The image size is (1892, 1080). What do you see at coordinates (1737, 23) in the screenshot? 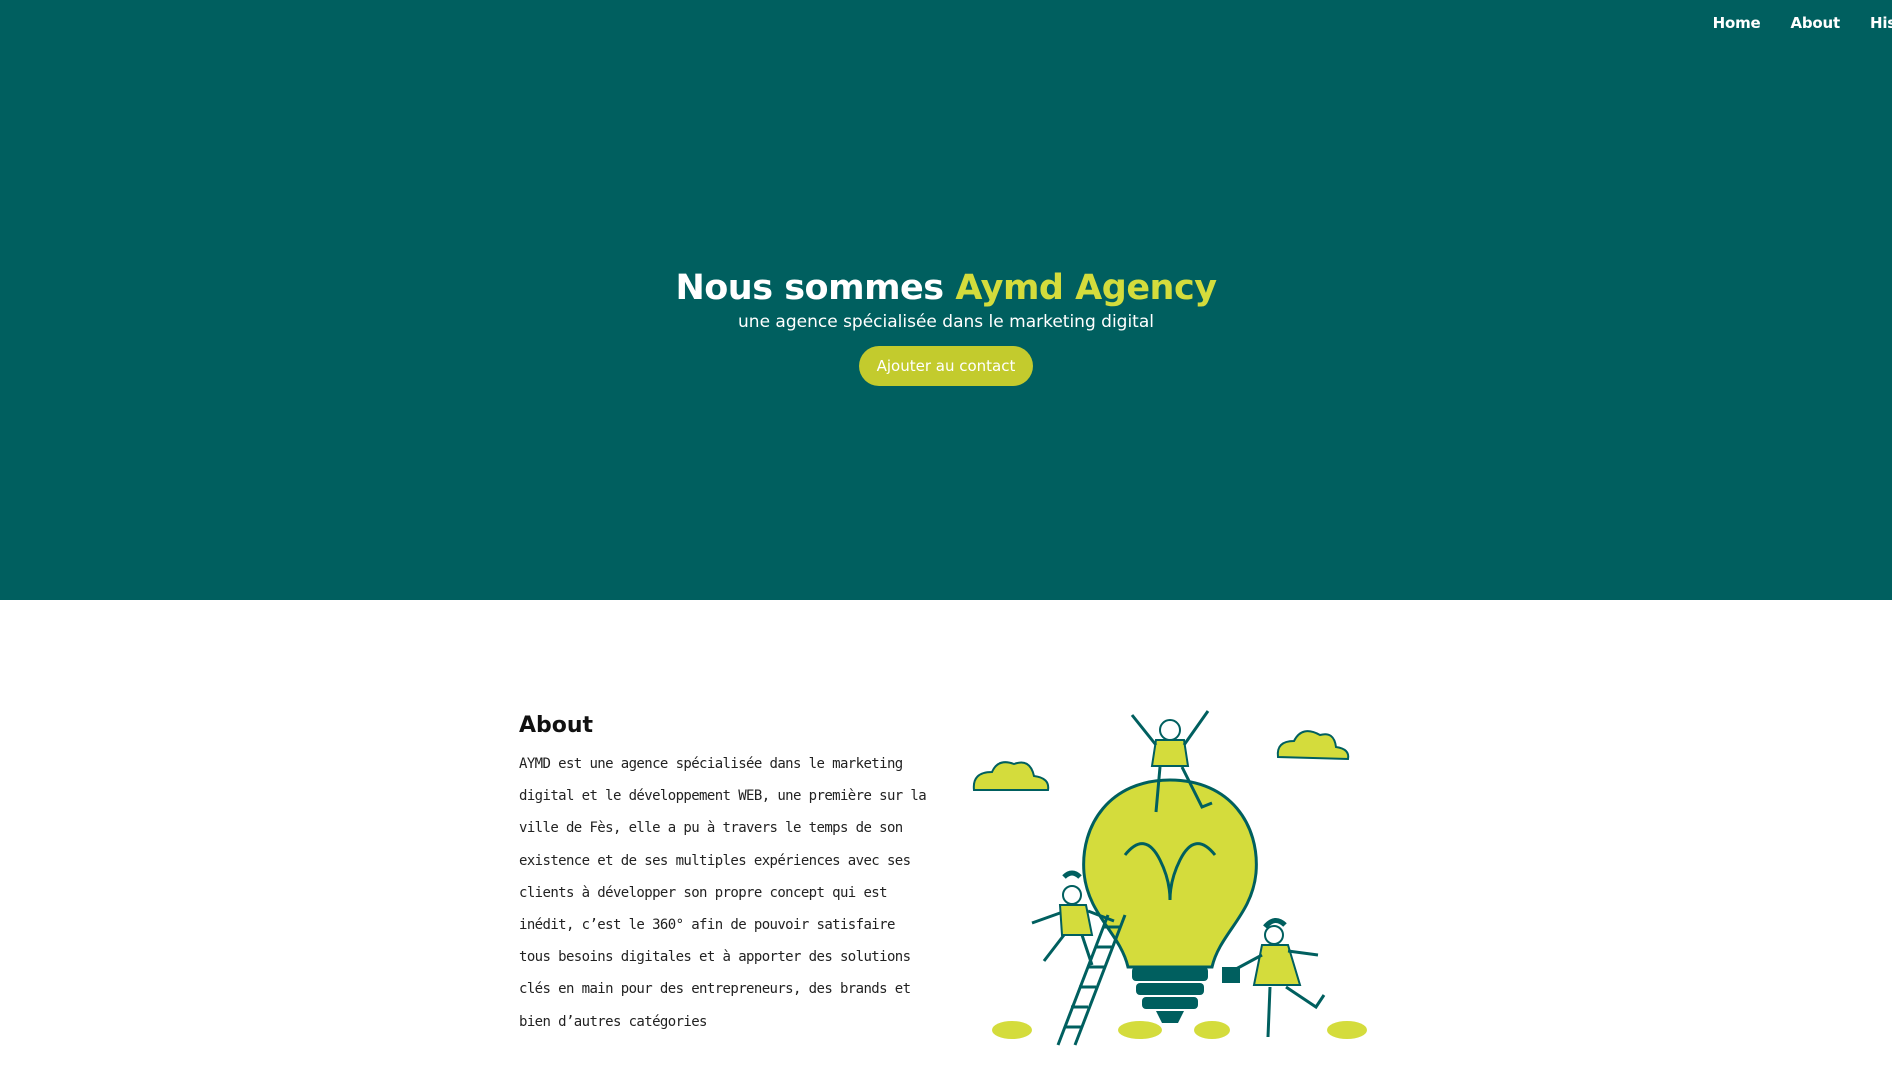
I see `nav-home-link: Home` at bounding box center [1737, 23].